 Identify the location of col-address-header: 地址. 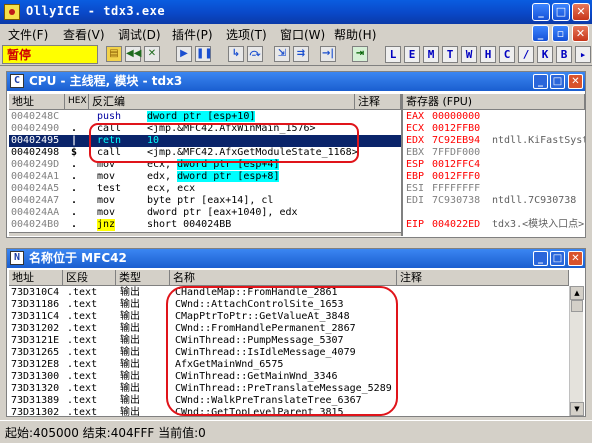
(37, 102).